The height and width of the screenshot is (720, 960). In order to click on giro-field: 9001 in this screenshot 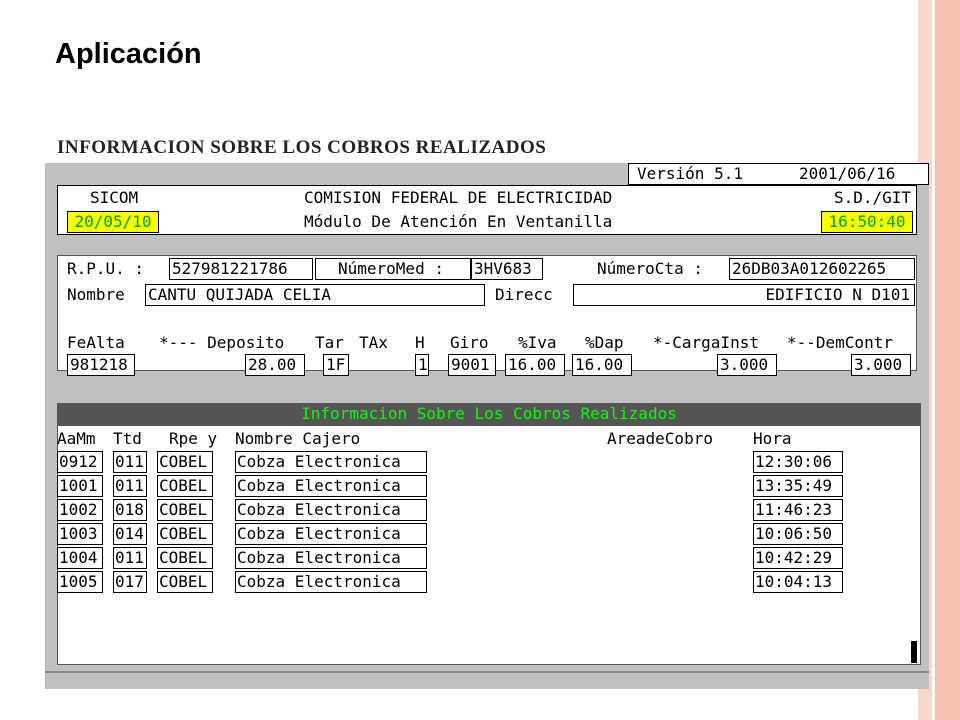, I will do `click(472, 365)`.